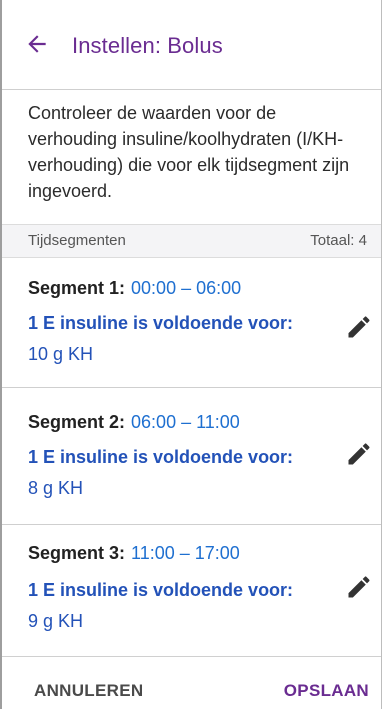 This screenshot has width=382, height=709. Describe the element at coordinates (37, 44) in the screenshot. I see `arrow-left-icon` at that location.